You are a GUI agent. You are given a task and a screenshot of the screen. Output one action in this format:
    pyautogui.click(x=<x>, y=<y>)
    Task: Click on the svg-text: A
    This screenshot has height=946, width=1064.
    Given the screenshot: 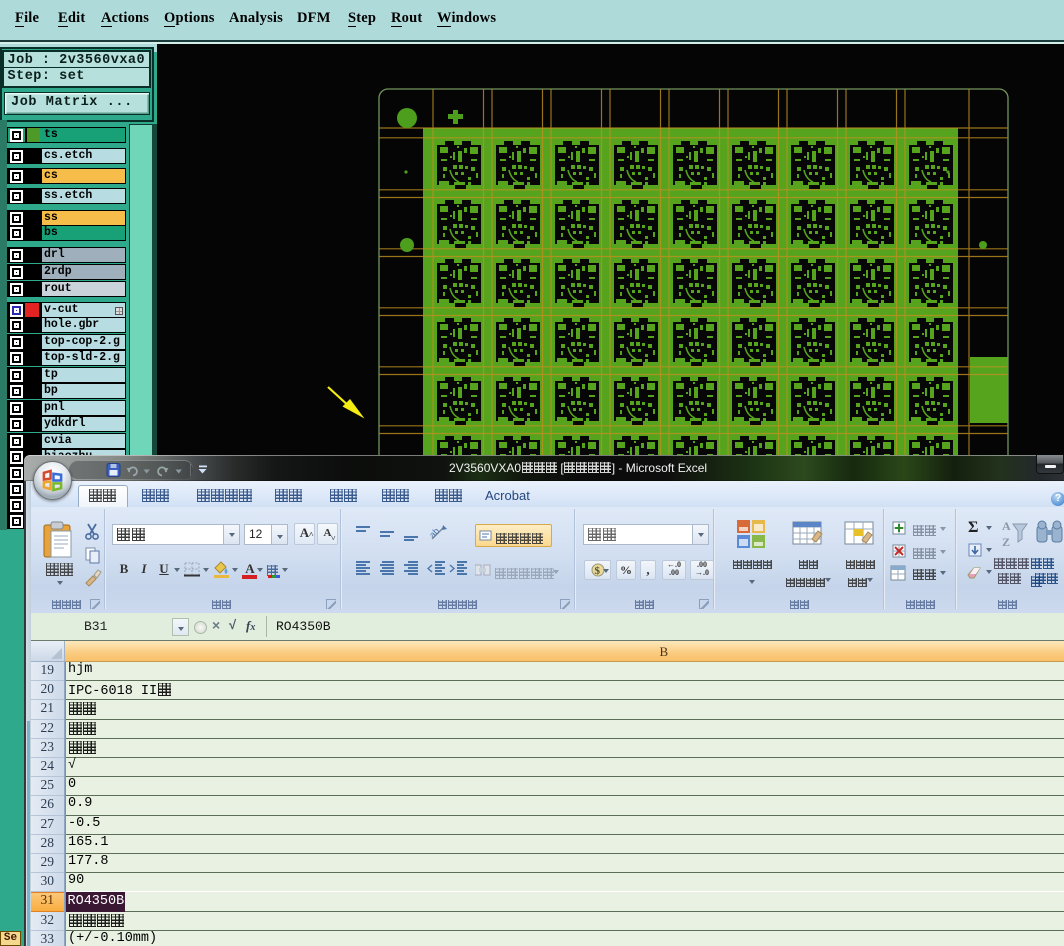 What is the action you would take?
    pyautogui.click(x=1006, y=526)
    